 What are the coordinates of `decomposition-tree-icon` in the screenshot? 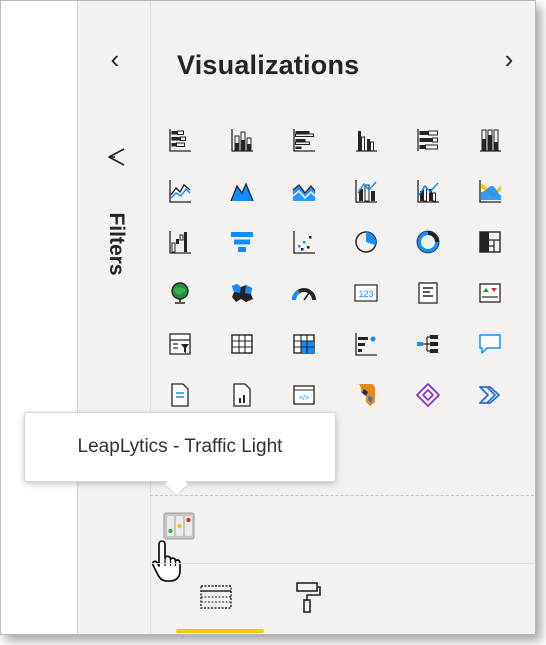 It's located at (428, 344).